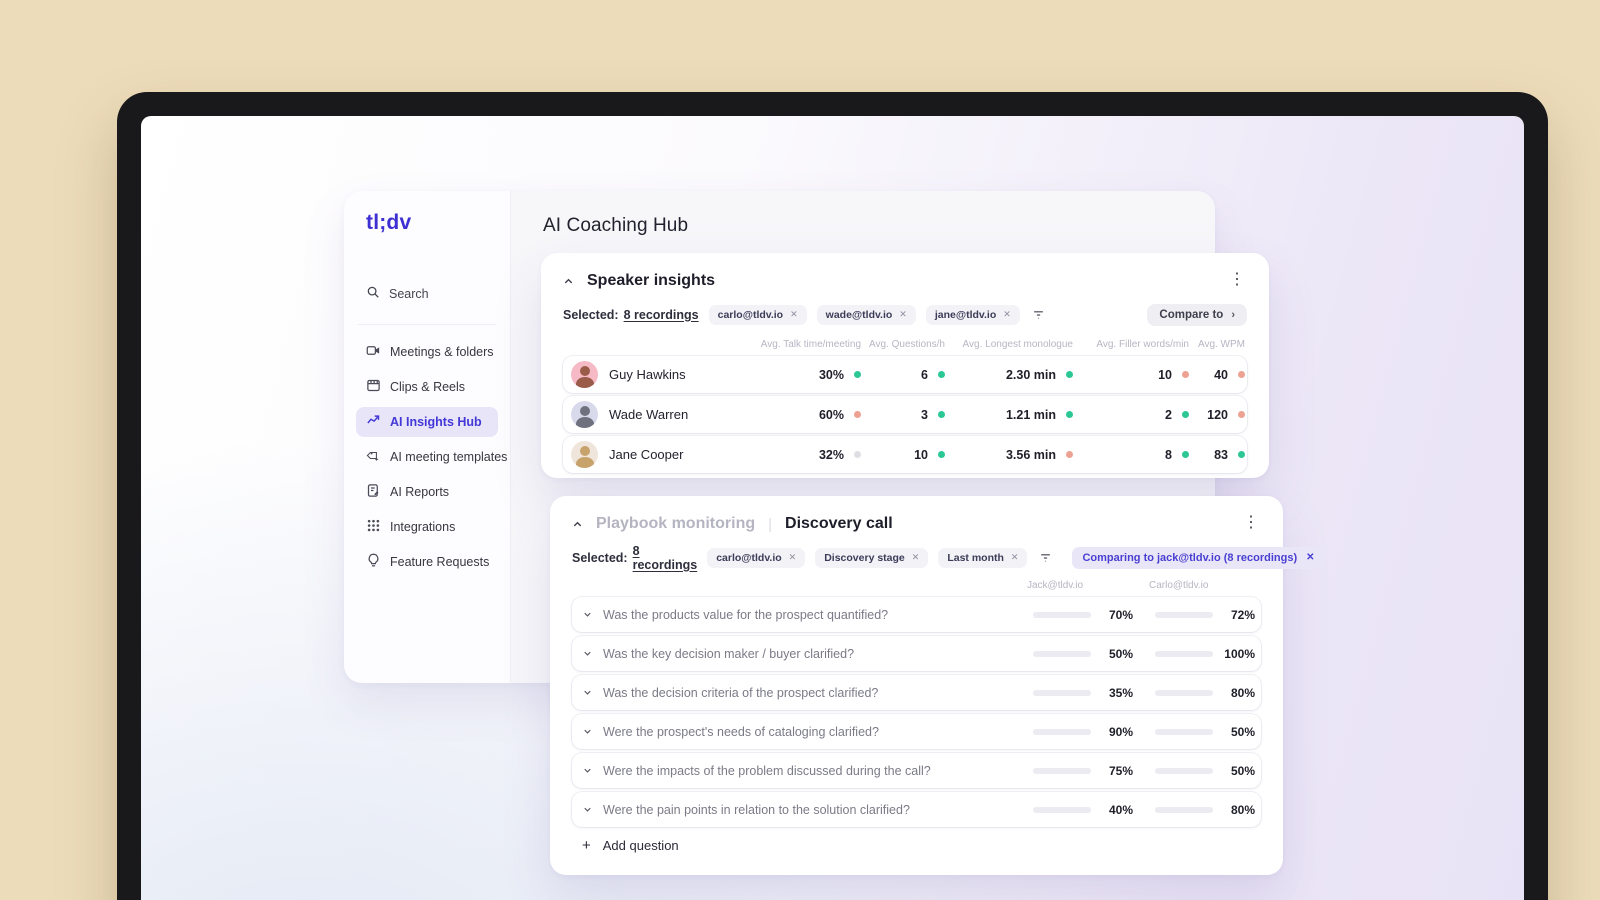 The width and height of the screenshot is (1600, 900). I want to click on filter-chip-discovery-stage: Discovery stage ✕, so click(872, 557).